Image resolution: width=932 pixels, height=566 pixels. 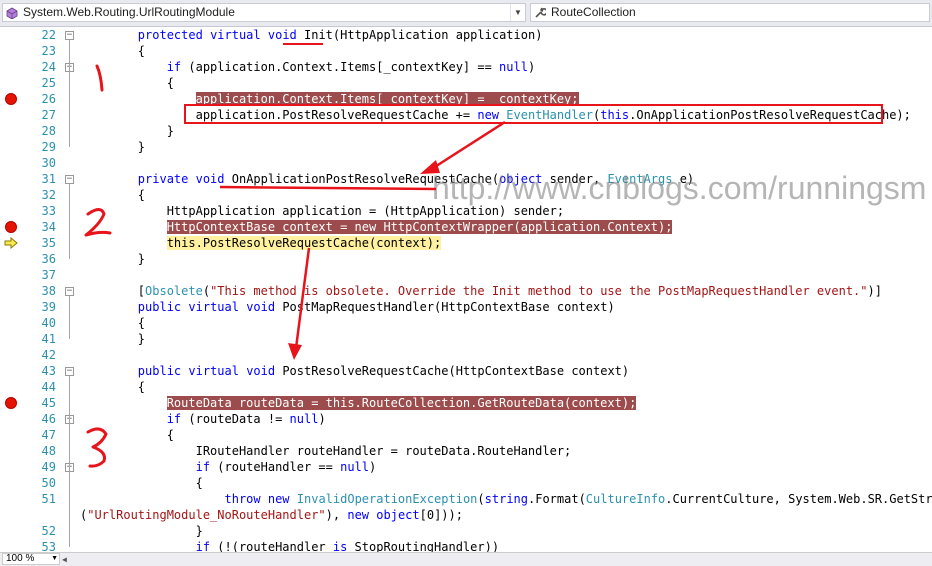 I want to click on watermark: http://www.cnblogs.com/runningsm, so click(x=679, y=188).